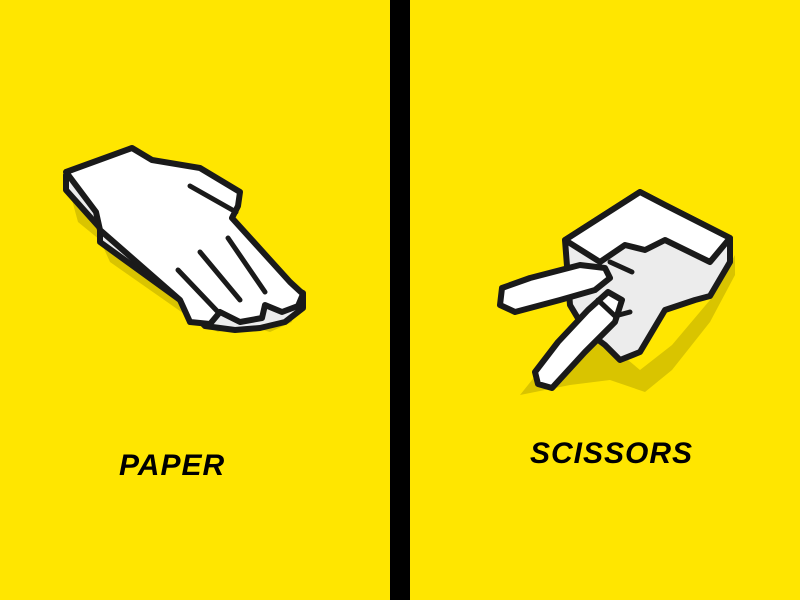 The width and height of the screenshot is (800, 600). Describe the element at coordinates (647, 227) in the screenshot. I see `scissors-knuckles` at that location.